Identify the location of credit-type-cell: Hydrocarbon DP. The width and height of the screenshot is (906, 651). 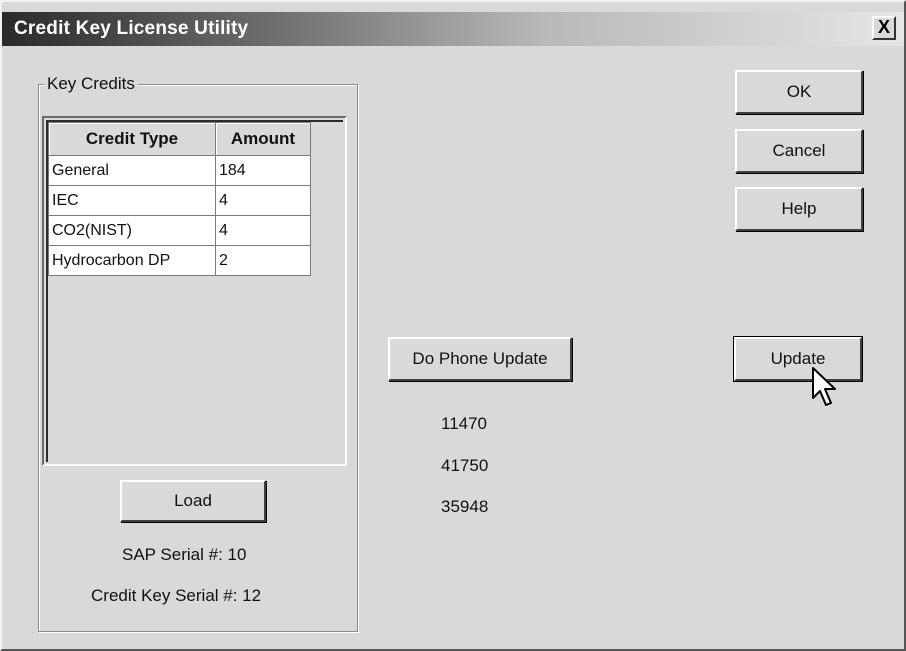
(132, 260).